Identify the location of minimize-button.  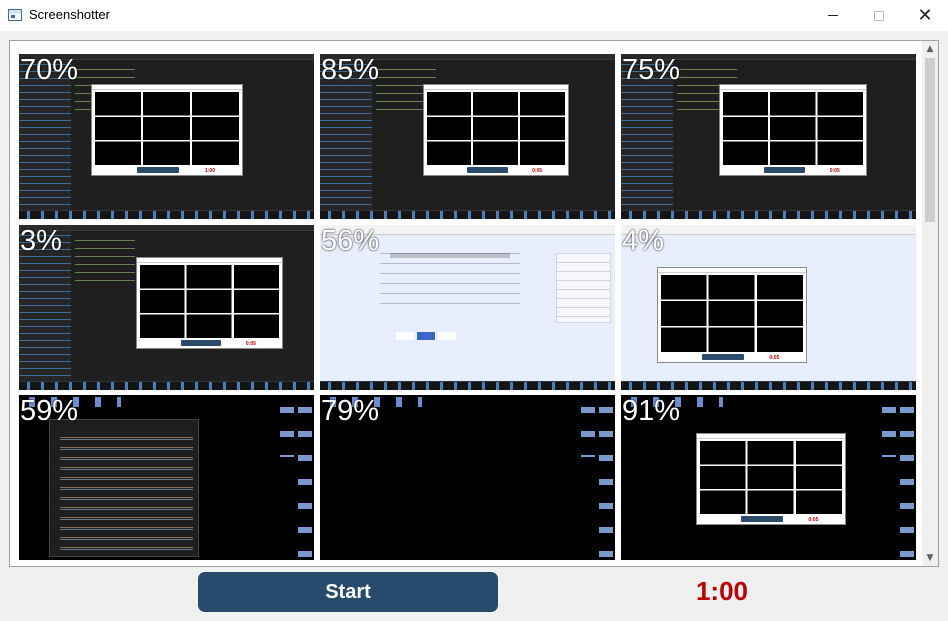
(833, 15).